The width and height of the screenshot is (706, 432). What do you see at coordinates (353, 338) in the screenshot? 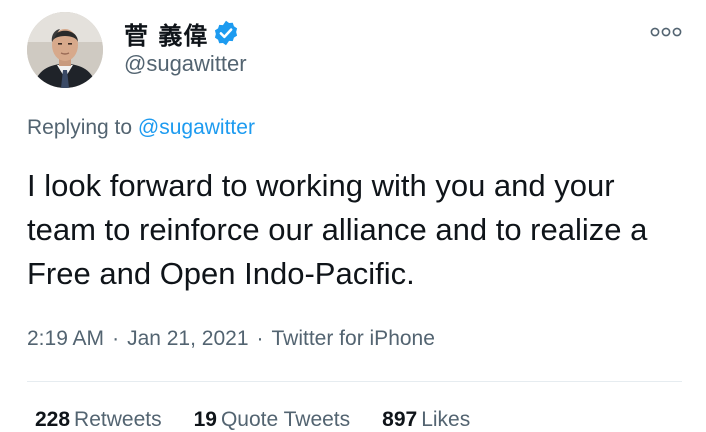
I see `tweet-source: Twitter for iPhone` at bounding box center [353, 338].